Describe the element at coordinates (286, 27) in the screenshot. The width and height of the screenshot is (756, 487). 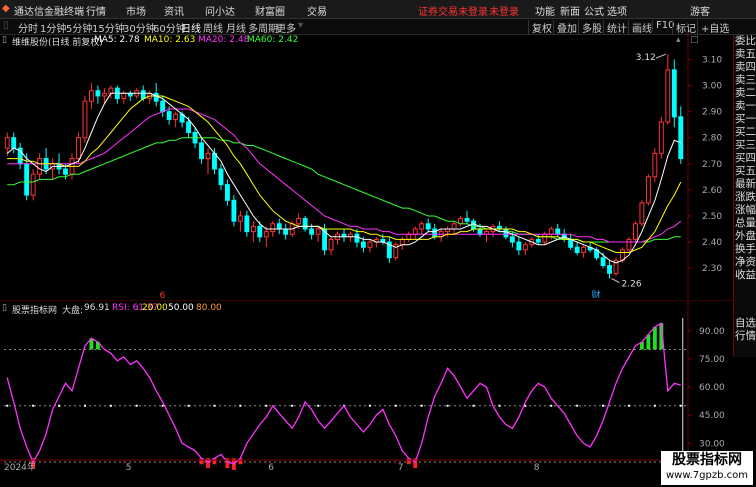
I see `period-10: 更多` at that location.